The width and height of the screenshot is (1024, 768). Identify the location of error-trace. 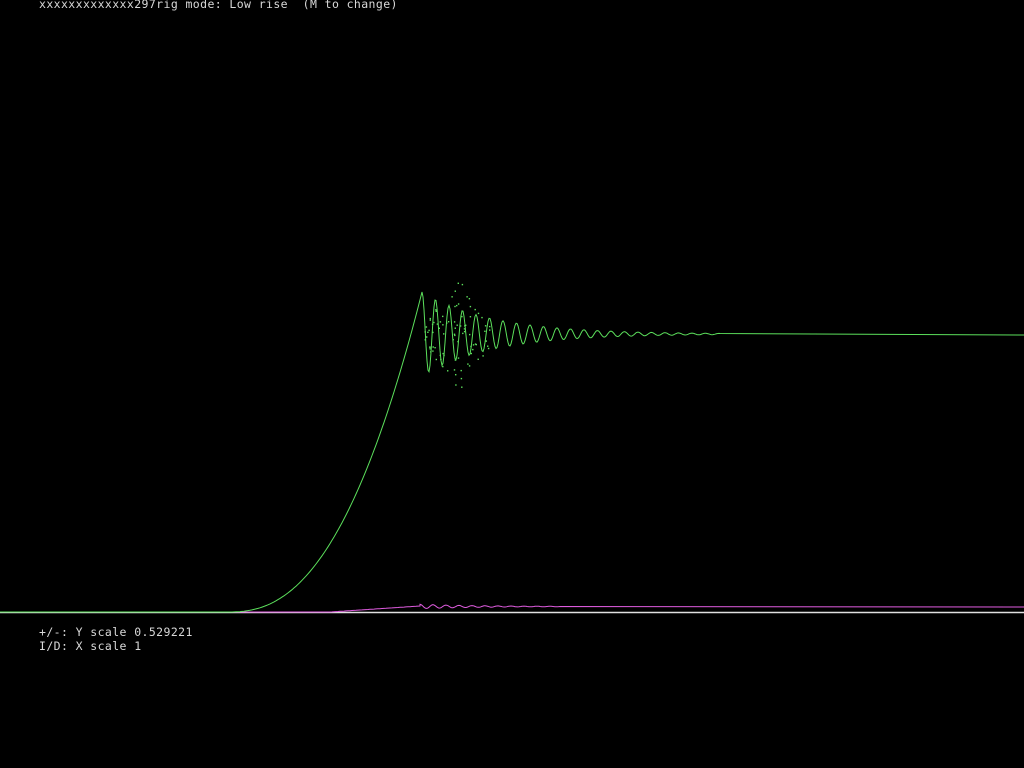
(512, 608).